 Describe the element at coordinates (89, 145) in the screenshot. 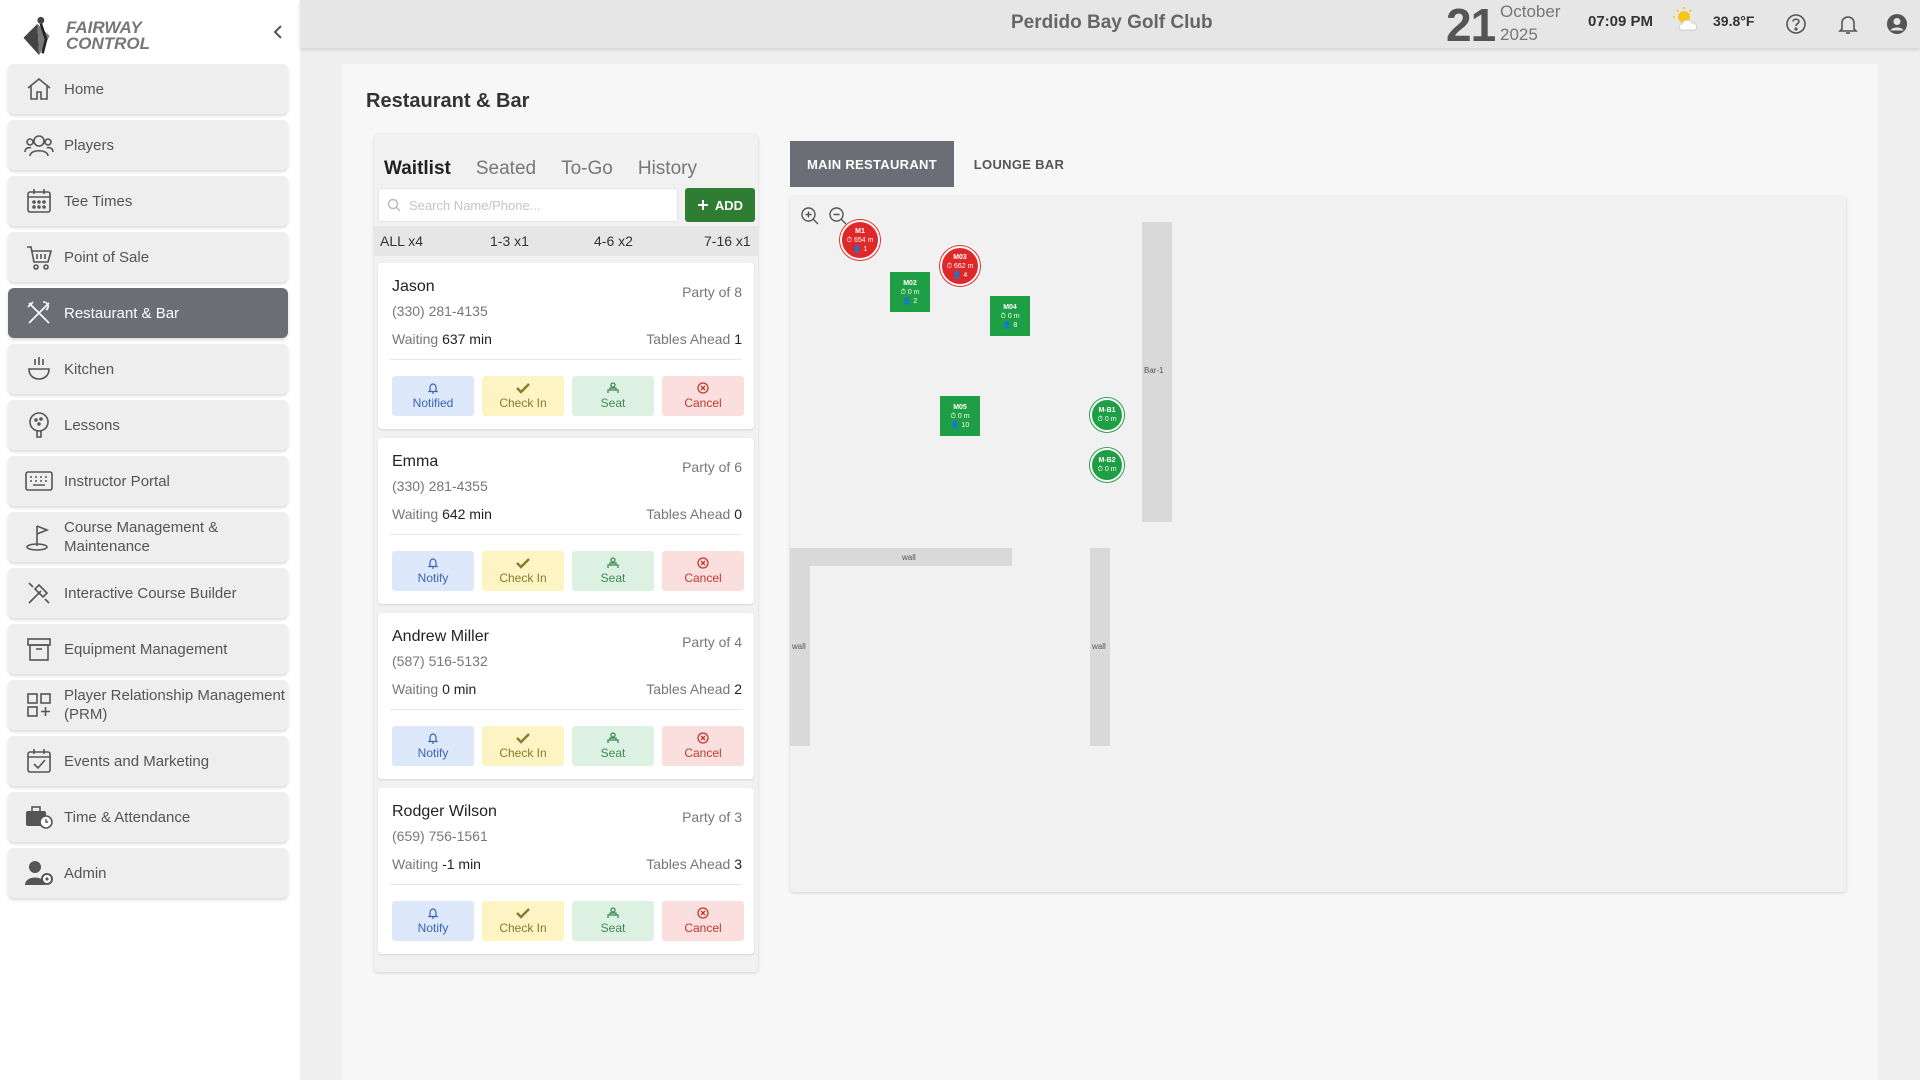

I see `sidebar-item-label: Players` at that location.